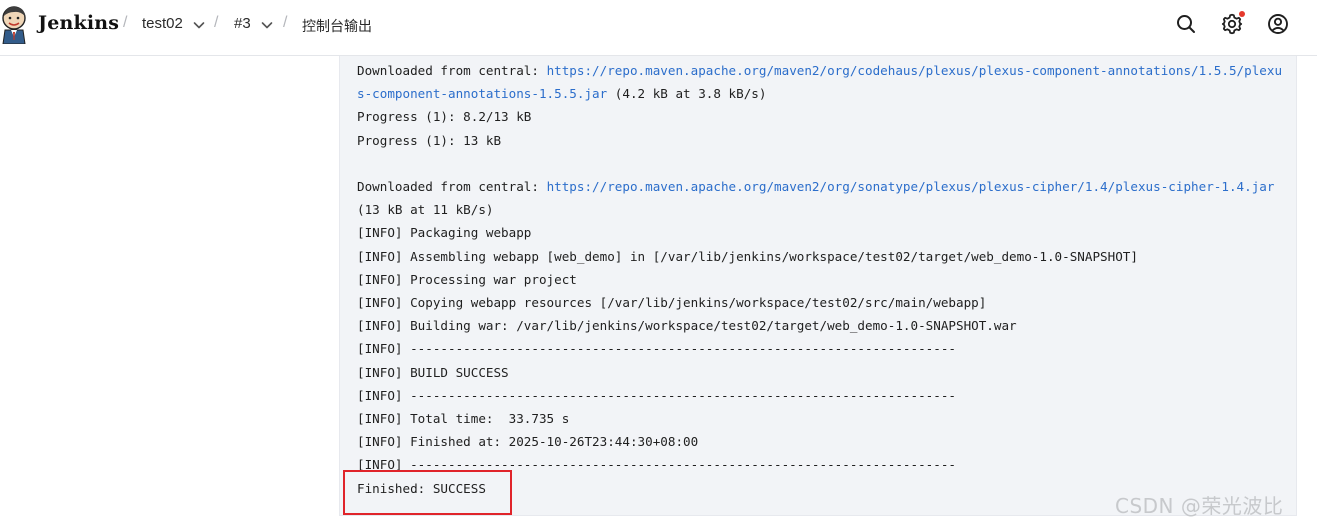  Describe the element at coordinates (822, 372) in the screenshot. I see `console-line: [INFO] BUILD SUCCESS` at that location.